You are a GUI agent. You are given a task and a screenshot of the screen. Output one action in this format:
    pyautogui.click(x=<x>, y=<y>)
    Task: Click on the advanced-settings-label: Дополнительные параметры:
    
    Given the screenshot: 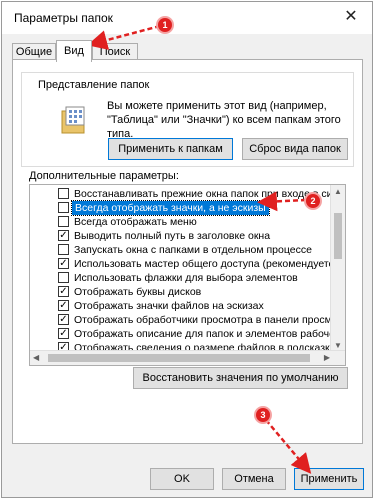 What is the action you would take?
    pyautogui.click(x=104, y=176)
    